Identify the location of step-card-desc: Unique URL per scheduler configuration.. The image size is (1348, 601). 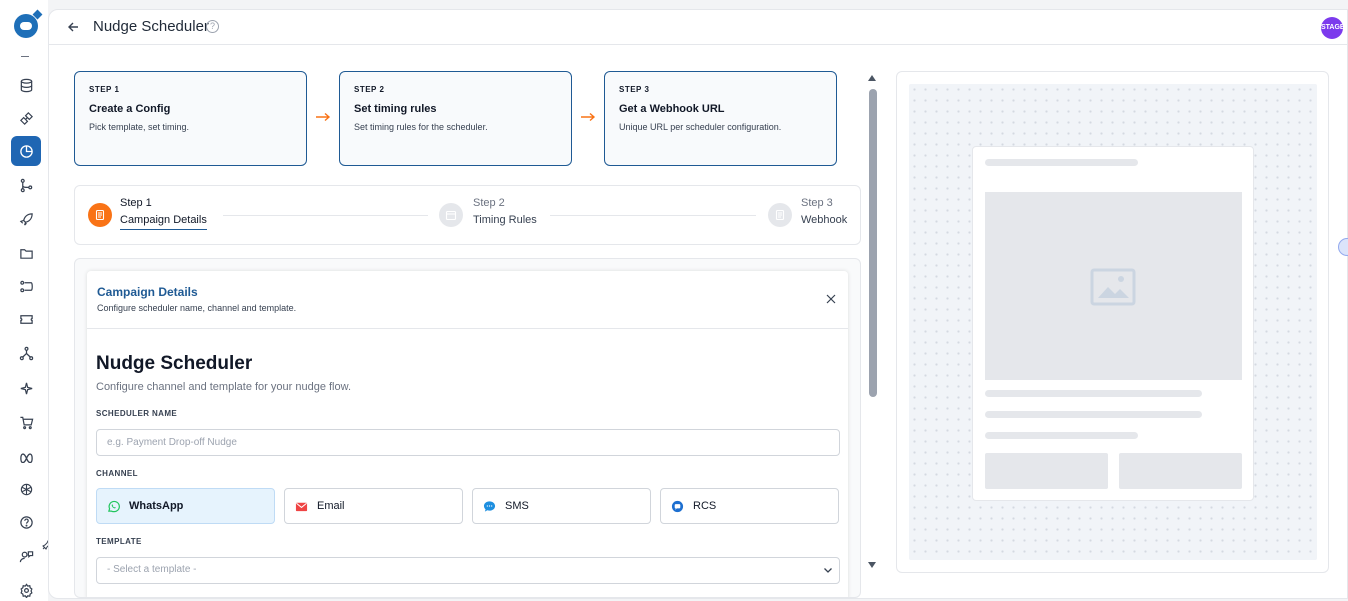
(700, 127).